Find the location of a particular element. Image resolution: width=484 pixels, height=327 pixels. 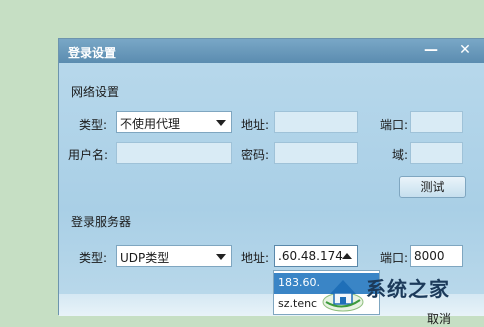

domain-input is located at coordinates (436, 153).